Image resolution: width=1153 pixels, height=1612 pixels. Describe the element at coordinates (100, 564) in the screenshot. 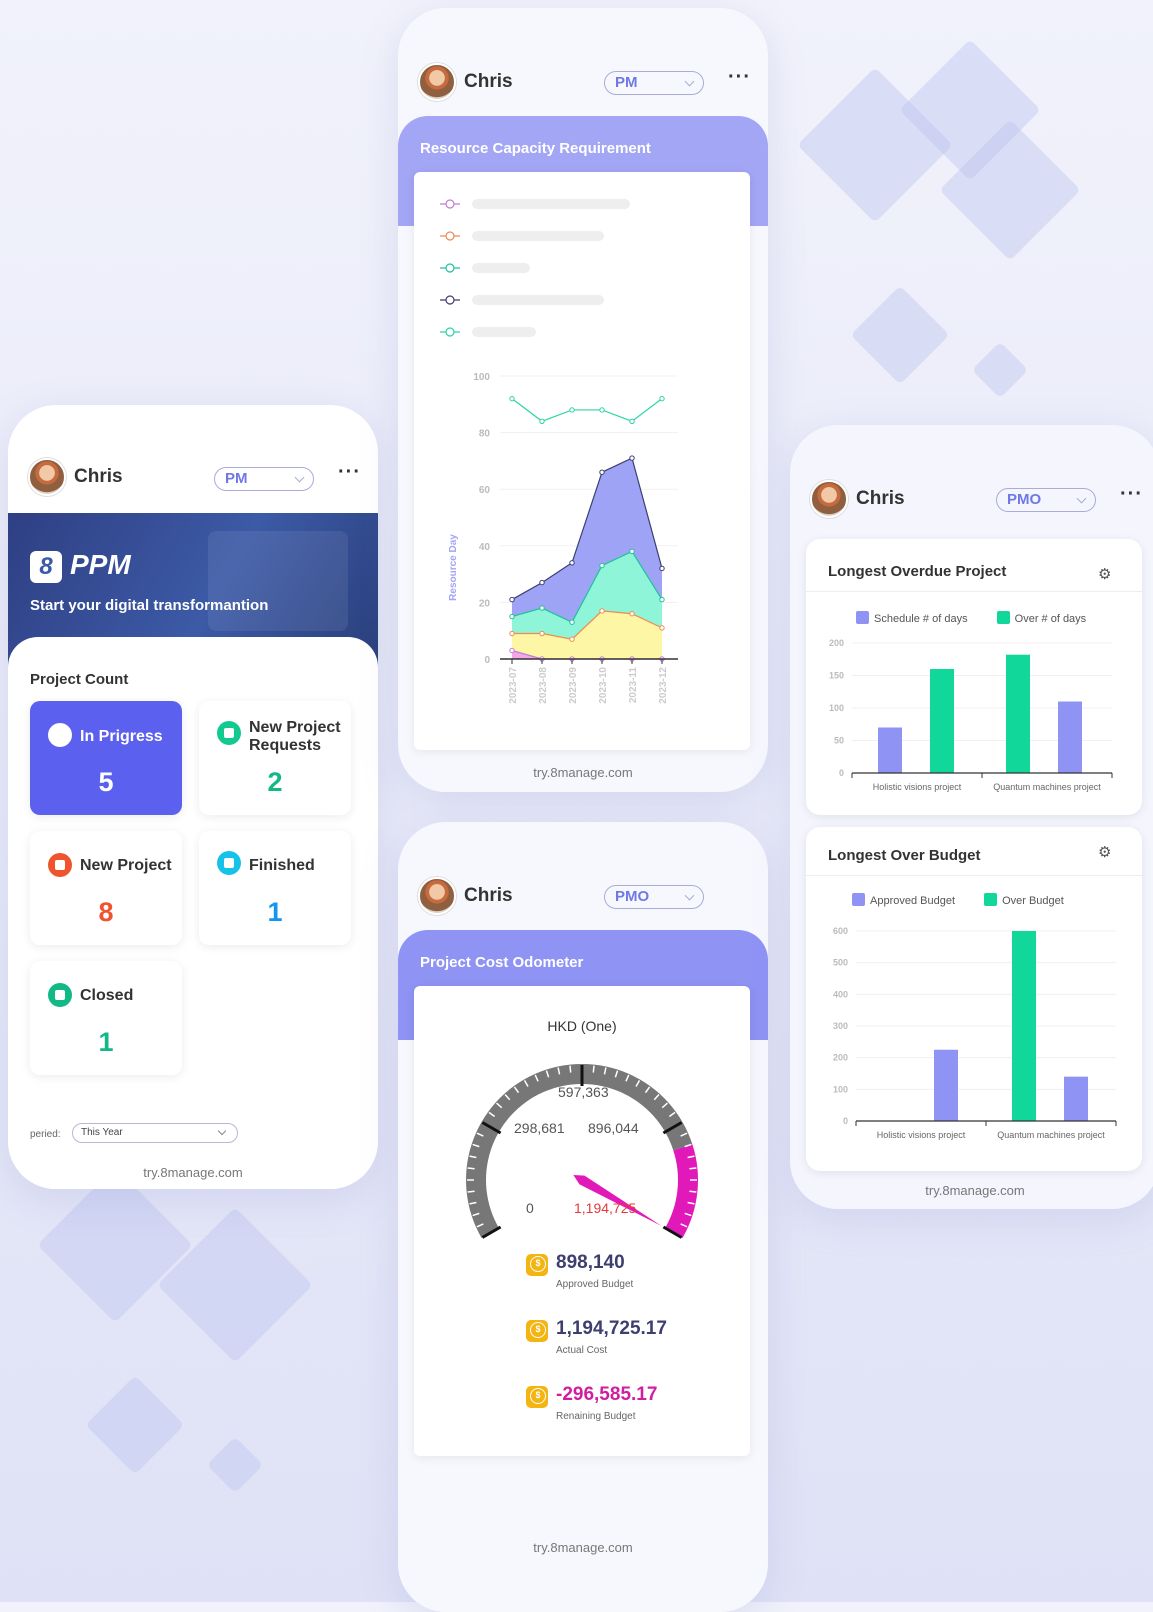

I see `banner-logo-text: PPM` at that location.